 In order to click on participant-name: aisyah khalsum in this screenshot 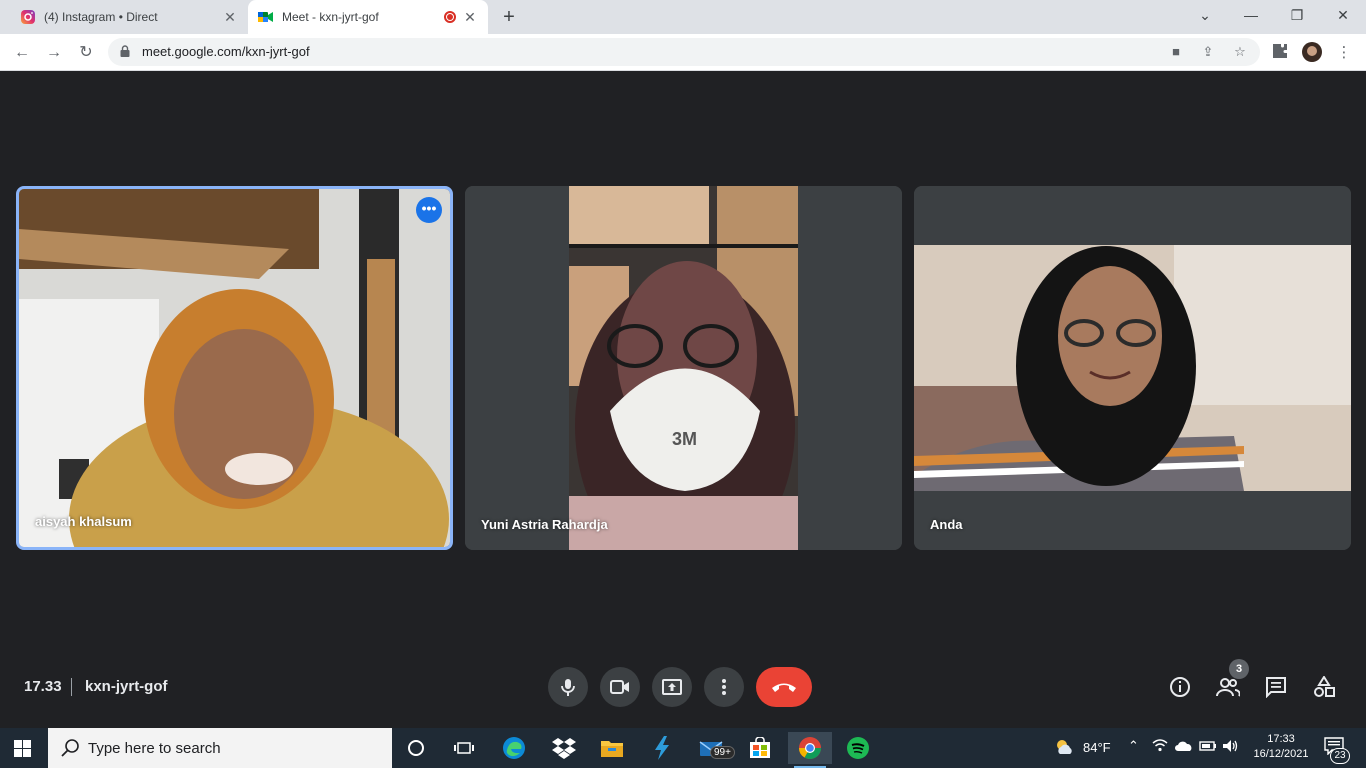, I will do `click(83, 521)`.